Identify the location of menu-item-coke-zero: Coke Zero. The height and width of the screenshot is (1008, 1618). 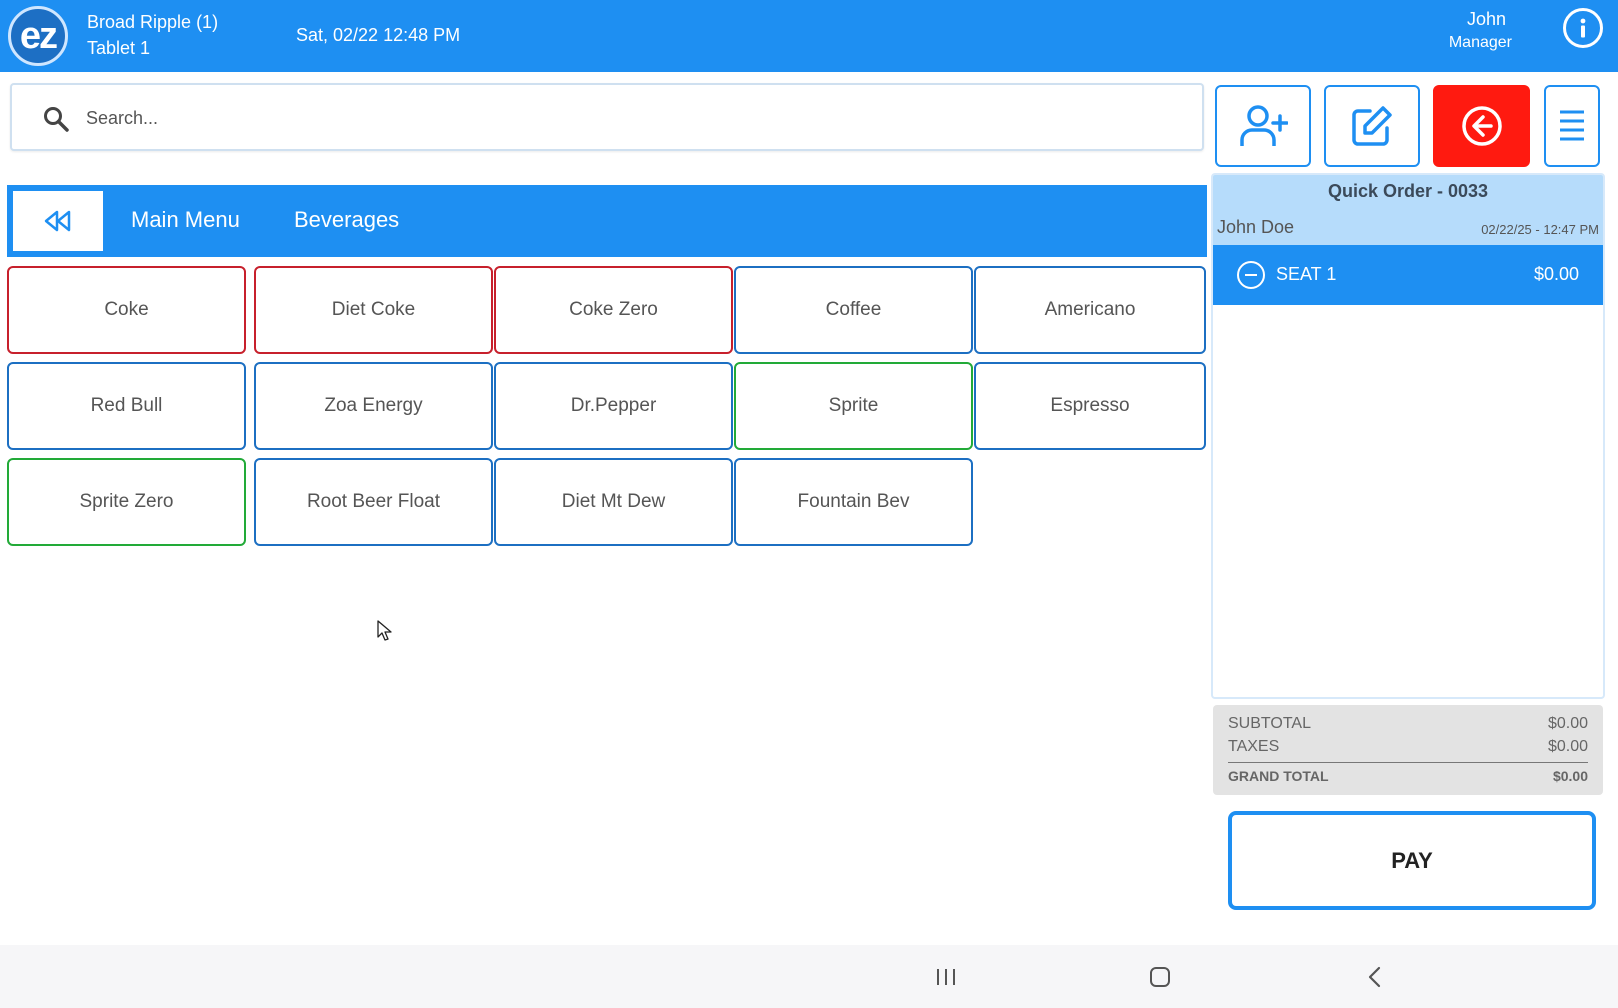
(613, 310).